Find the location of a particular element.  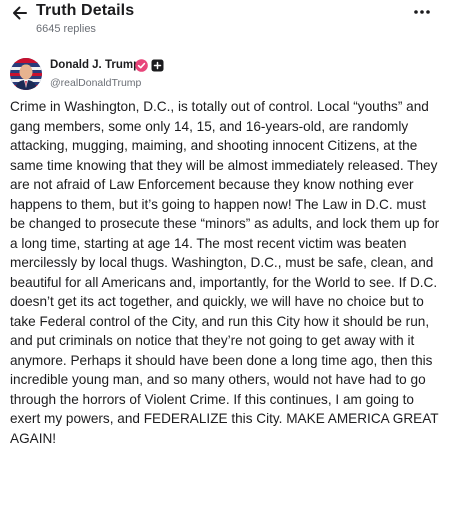

post-author: Donald J. Trump @realDonaldTrump is located at coordinates (225, 75).